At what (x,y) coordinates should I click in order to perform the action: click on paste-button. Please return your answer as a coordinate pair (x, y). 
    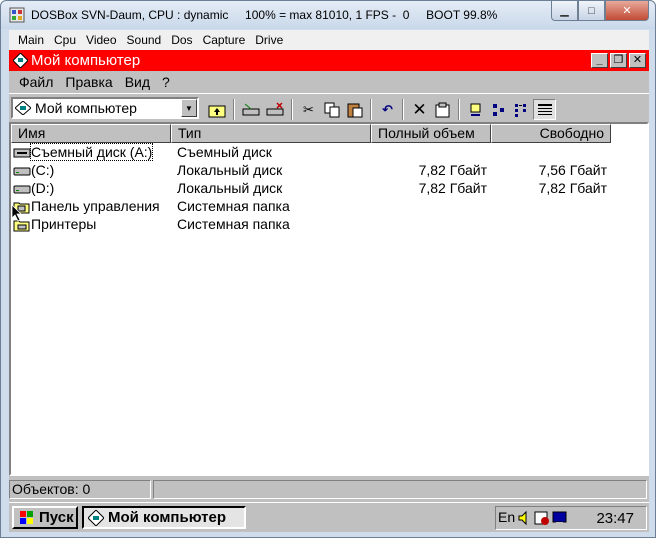
    Looking at the image, I should click on (354, 109).